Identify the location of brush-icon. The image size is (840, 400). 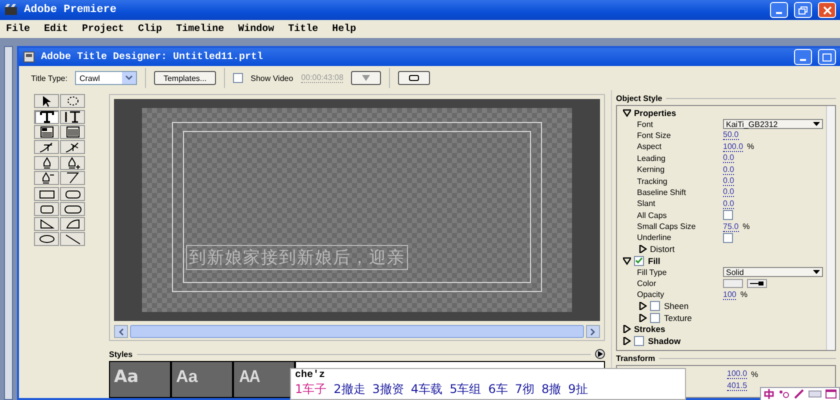
(798, 394).